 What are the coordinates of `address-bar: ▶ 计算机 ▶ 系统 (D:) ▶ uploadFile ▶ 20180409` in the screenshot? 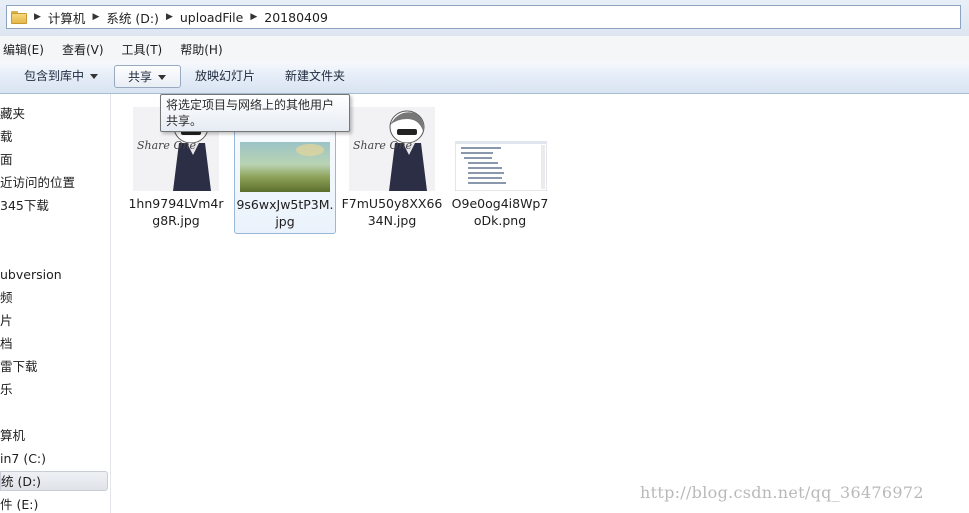 It's located at (483, 17).